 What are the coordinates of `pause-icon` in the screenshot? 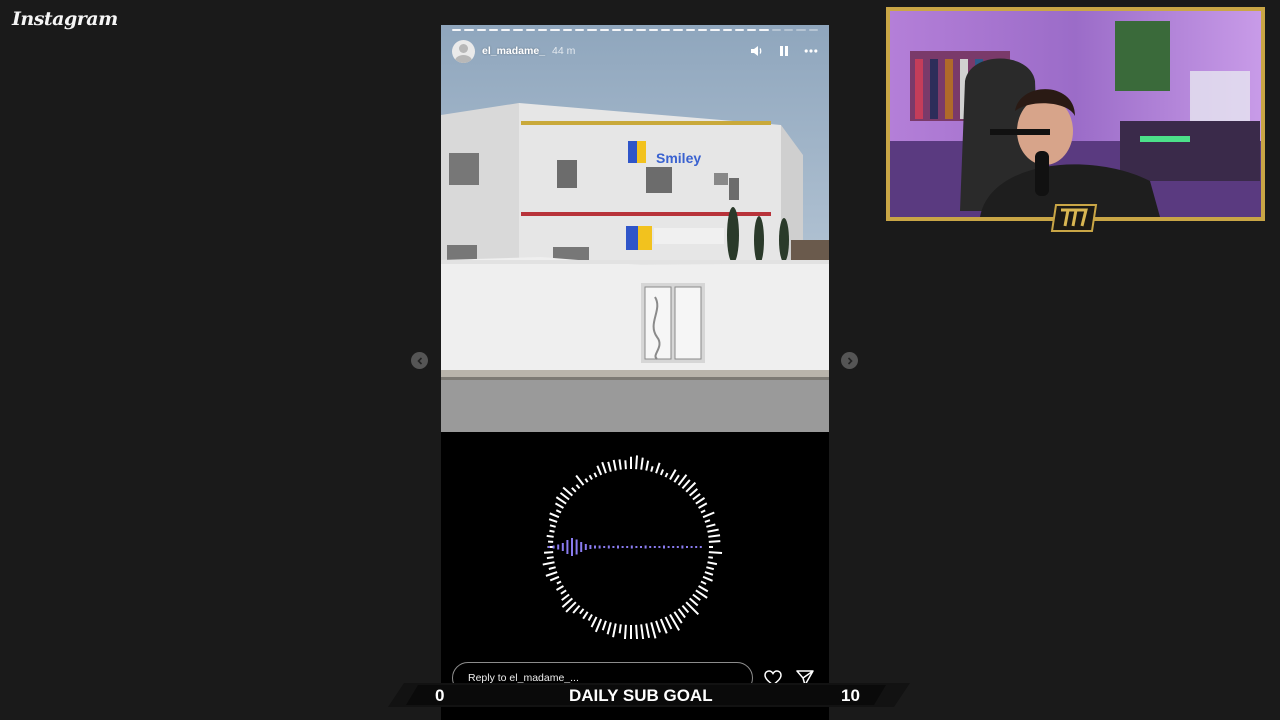 It's located at (784, 51).